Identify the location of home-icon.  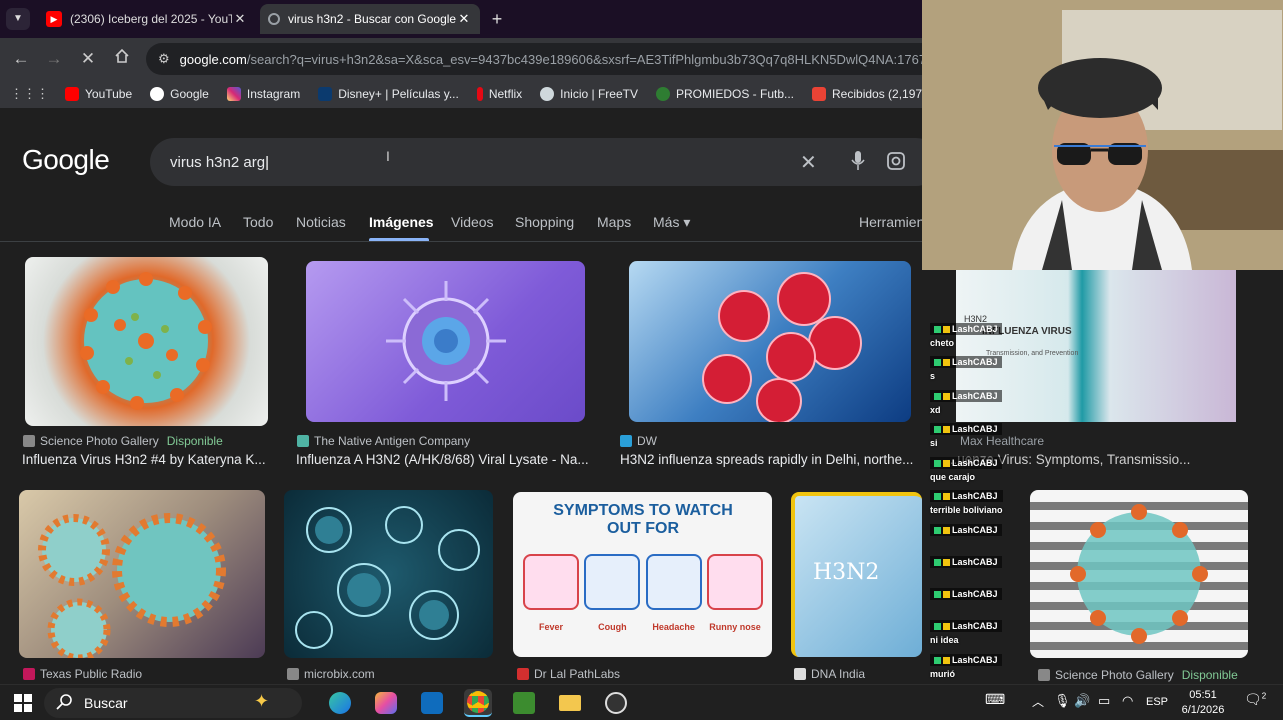
(122, 59).